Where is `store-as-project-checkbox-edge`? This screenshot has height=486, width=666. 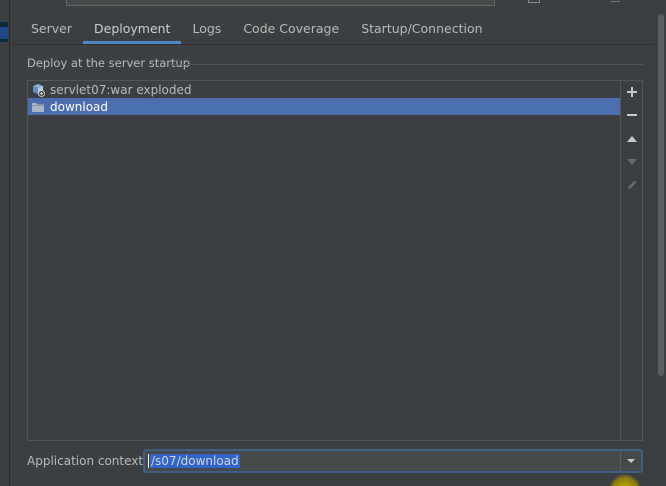
store-as-project-checkbox-edge is located at coordinates (534, 1).